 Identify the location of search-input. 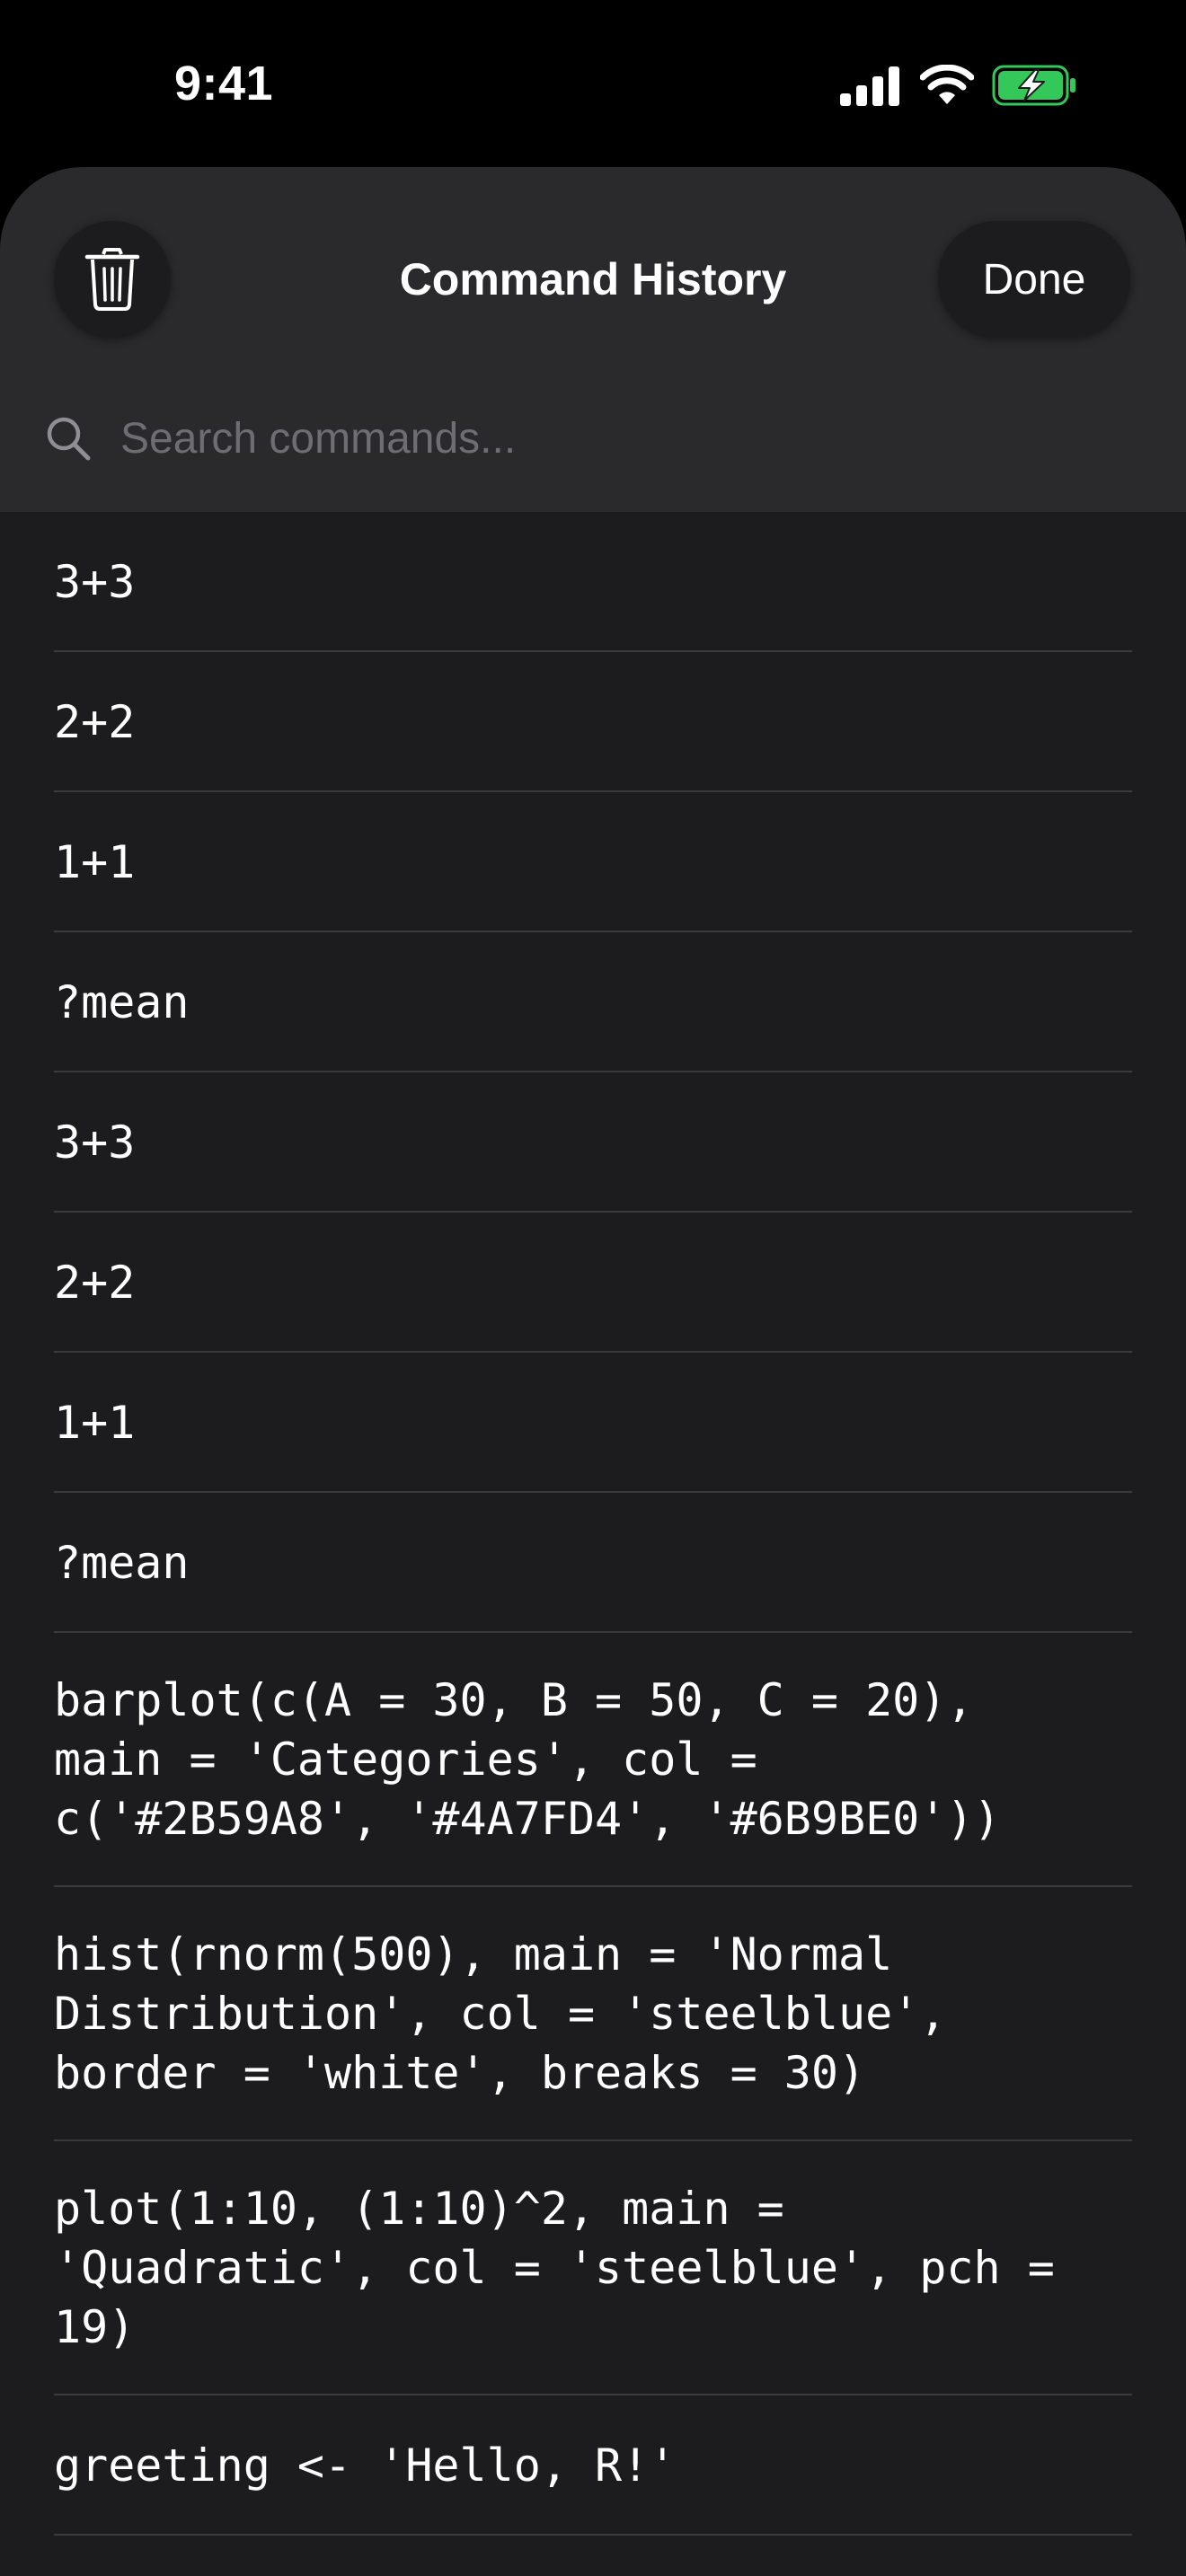
(623, 438).